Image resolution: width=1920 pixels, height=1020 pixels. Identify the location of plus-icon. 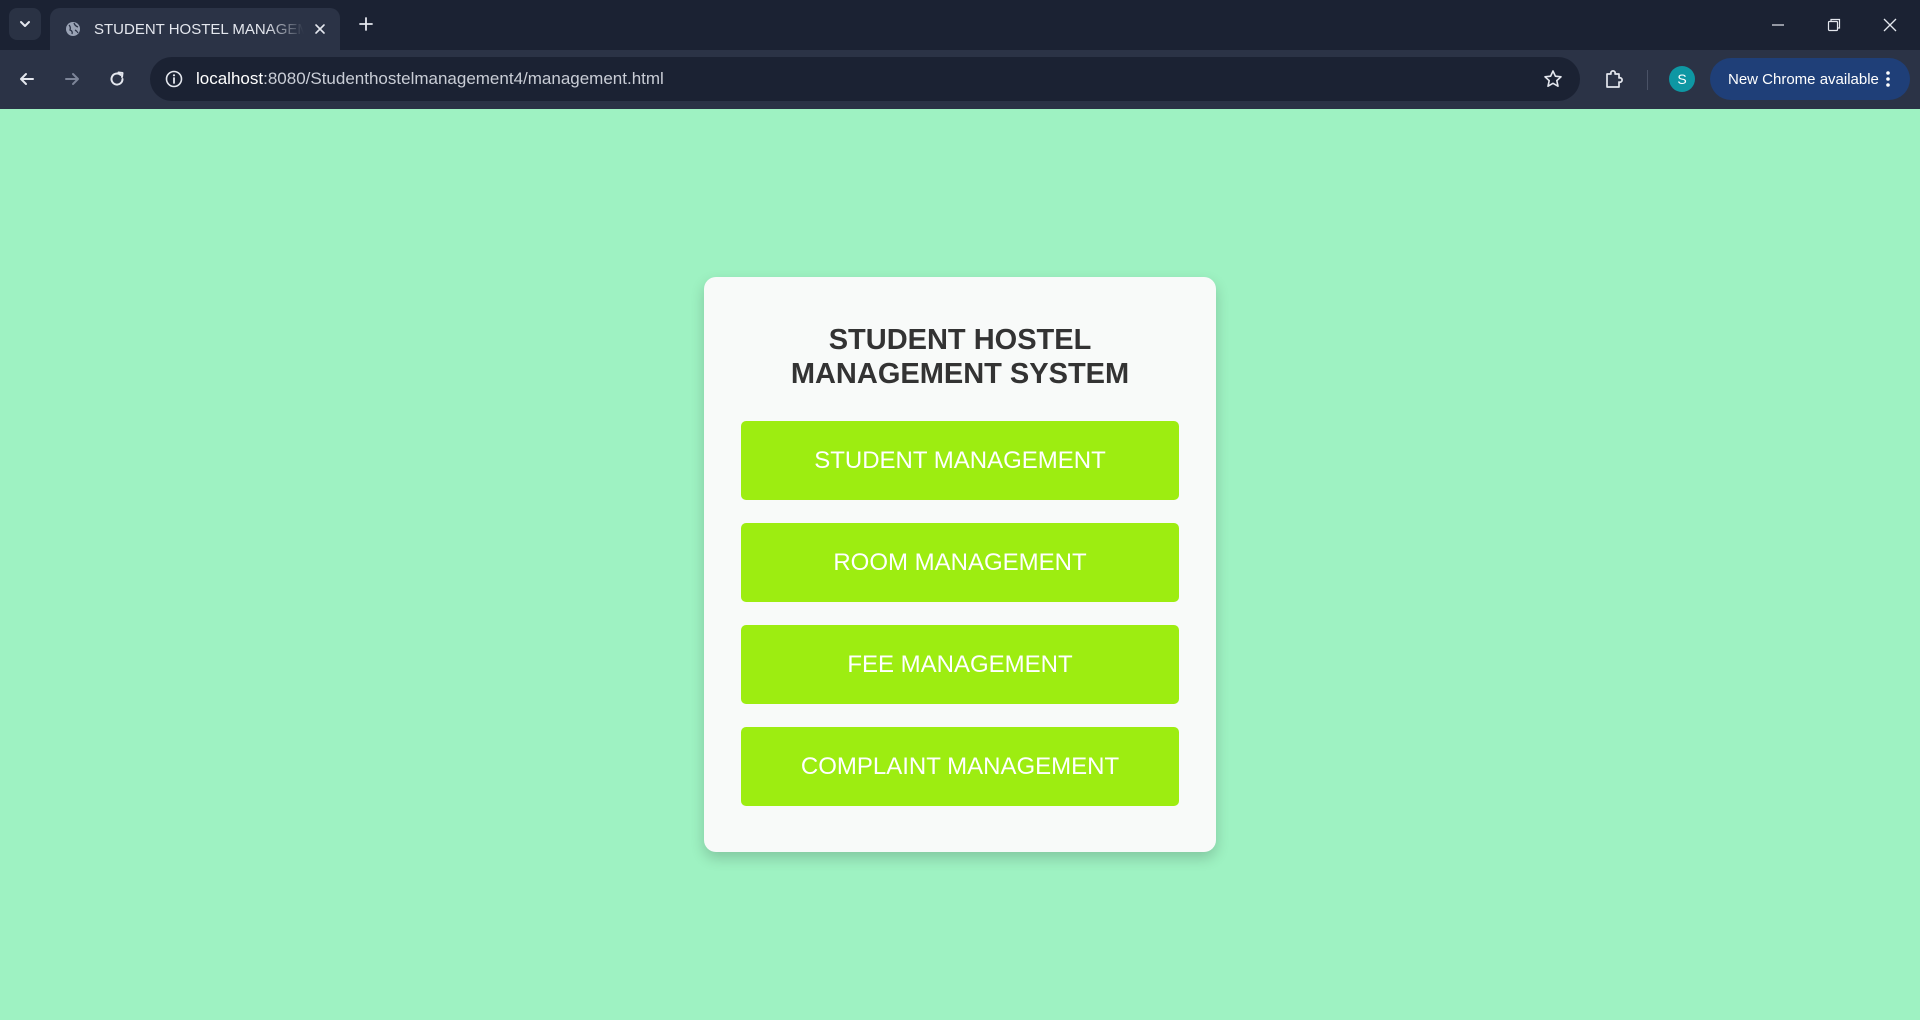
(366, 24).